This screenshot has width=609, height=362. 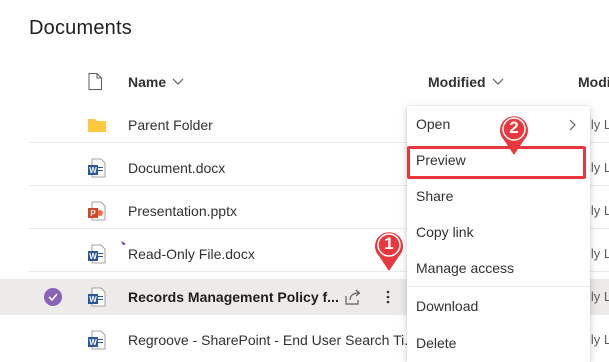 What do you see at coordinates (123, 243) in the screenshot?
I see `sync-indicator-icon` at bounding box center [123, 243].